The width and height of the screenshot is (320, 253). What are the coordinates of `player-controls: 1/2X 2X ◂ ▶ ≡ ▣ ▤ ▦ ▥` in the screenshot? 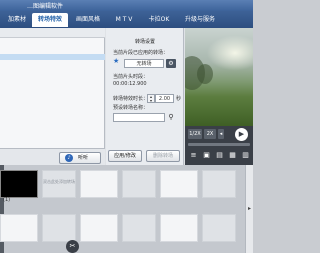 It's located at (219, 145).